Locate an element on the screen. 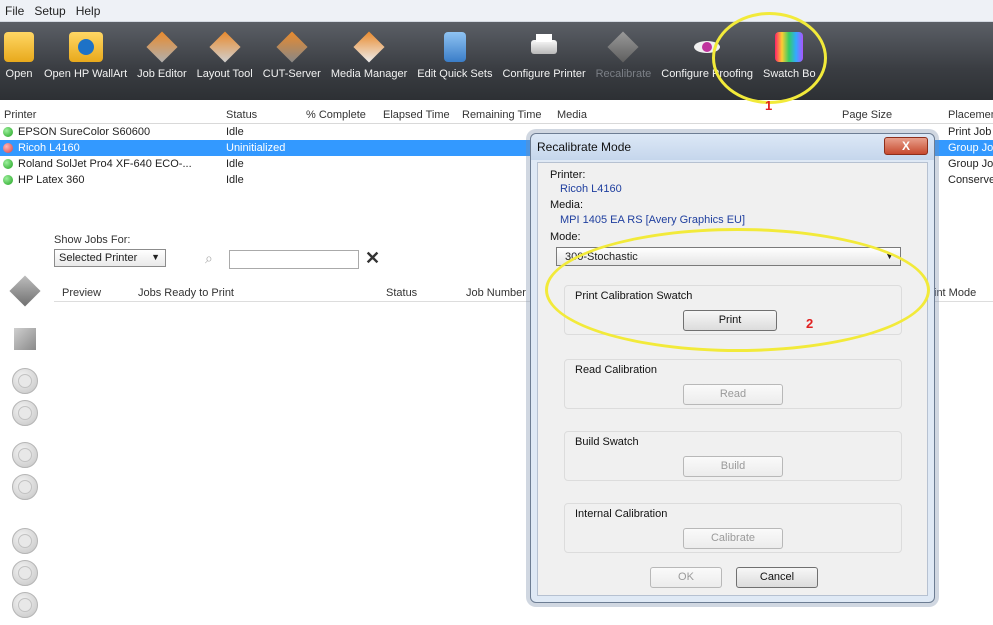  show-jobs-for-value: Selected Printer is located at coordinates (98, 258).